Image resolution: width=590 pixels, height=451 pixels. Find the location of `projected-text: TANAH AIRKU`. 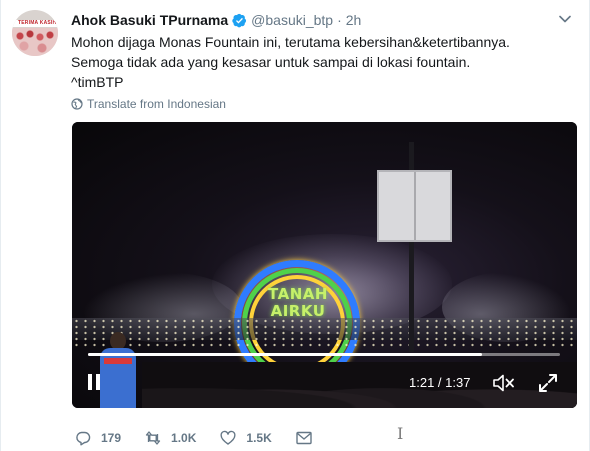

projected-text: TANAH AIRKU is located at coordinates (298, 303).